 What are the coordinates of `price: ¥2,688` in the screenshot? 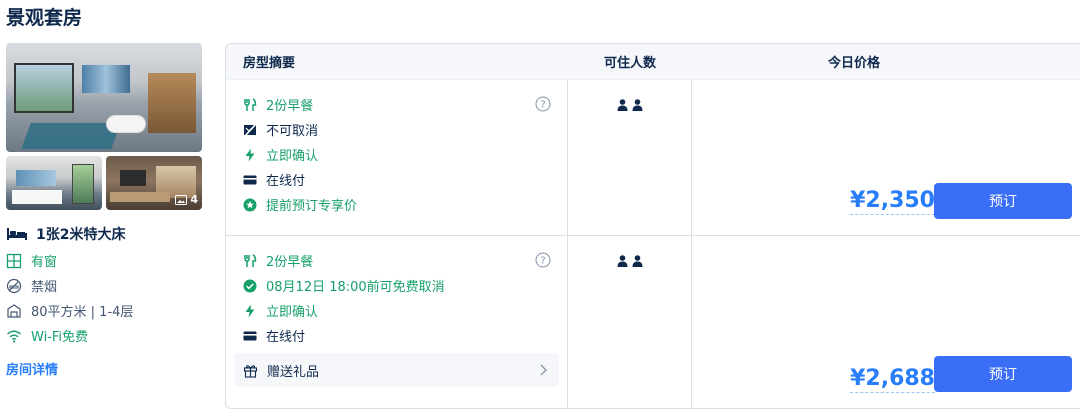 It's located at (892, 379).